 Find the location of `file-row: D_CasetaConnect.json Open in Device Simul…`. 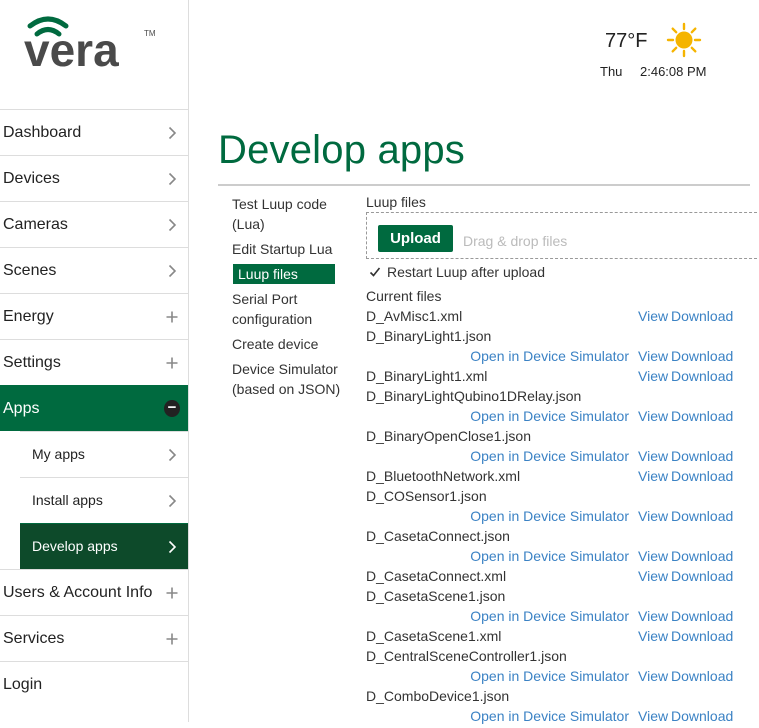

file-row: D_CasetaConnect.json Open in Device Simul… is located at coordinates (562, 548).